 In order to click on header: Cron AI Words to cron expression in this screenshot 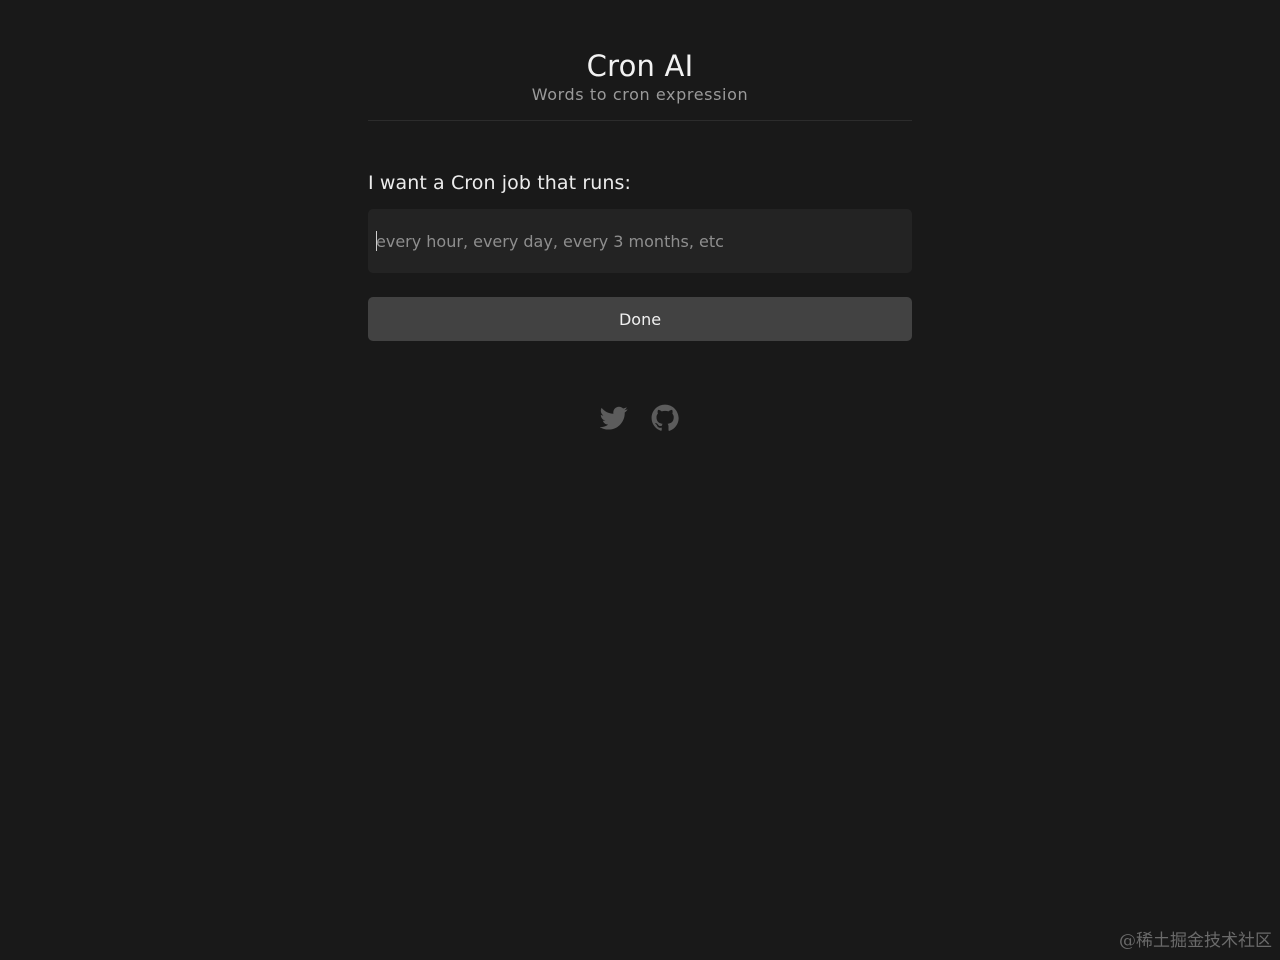, I will do `click(640, 60)`.